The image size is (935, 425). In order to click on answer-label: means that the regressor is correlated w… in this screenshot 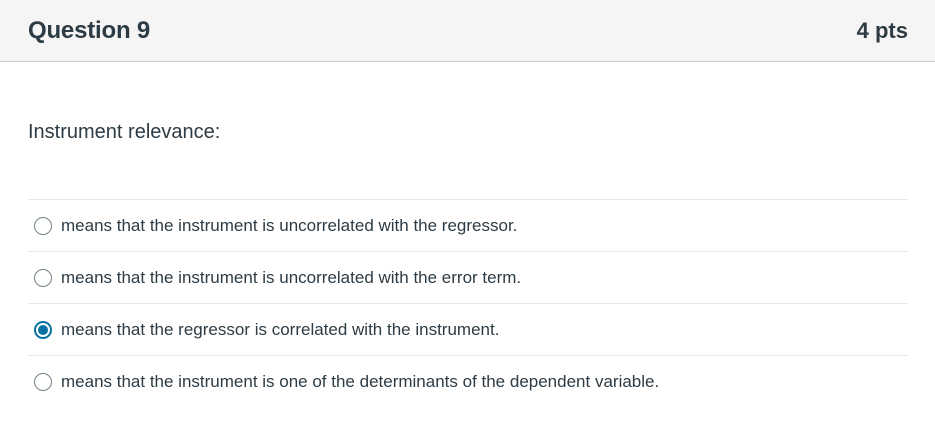, I will do `click(280, 330)`.